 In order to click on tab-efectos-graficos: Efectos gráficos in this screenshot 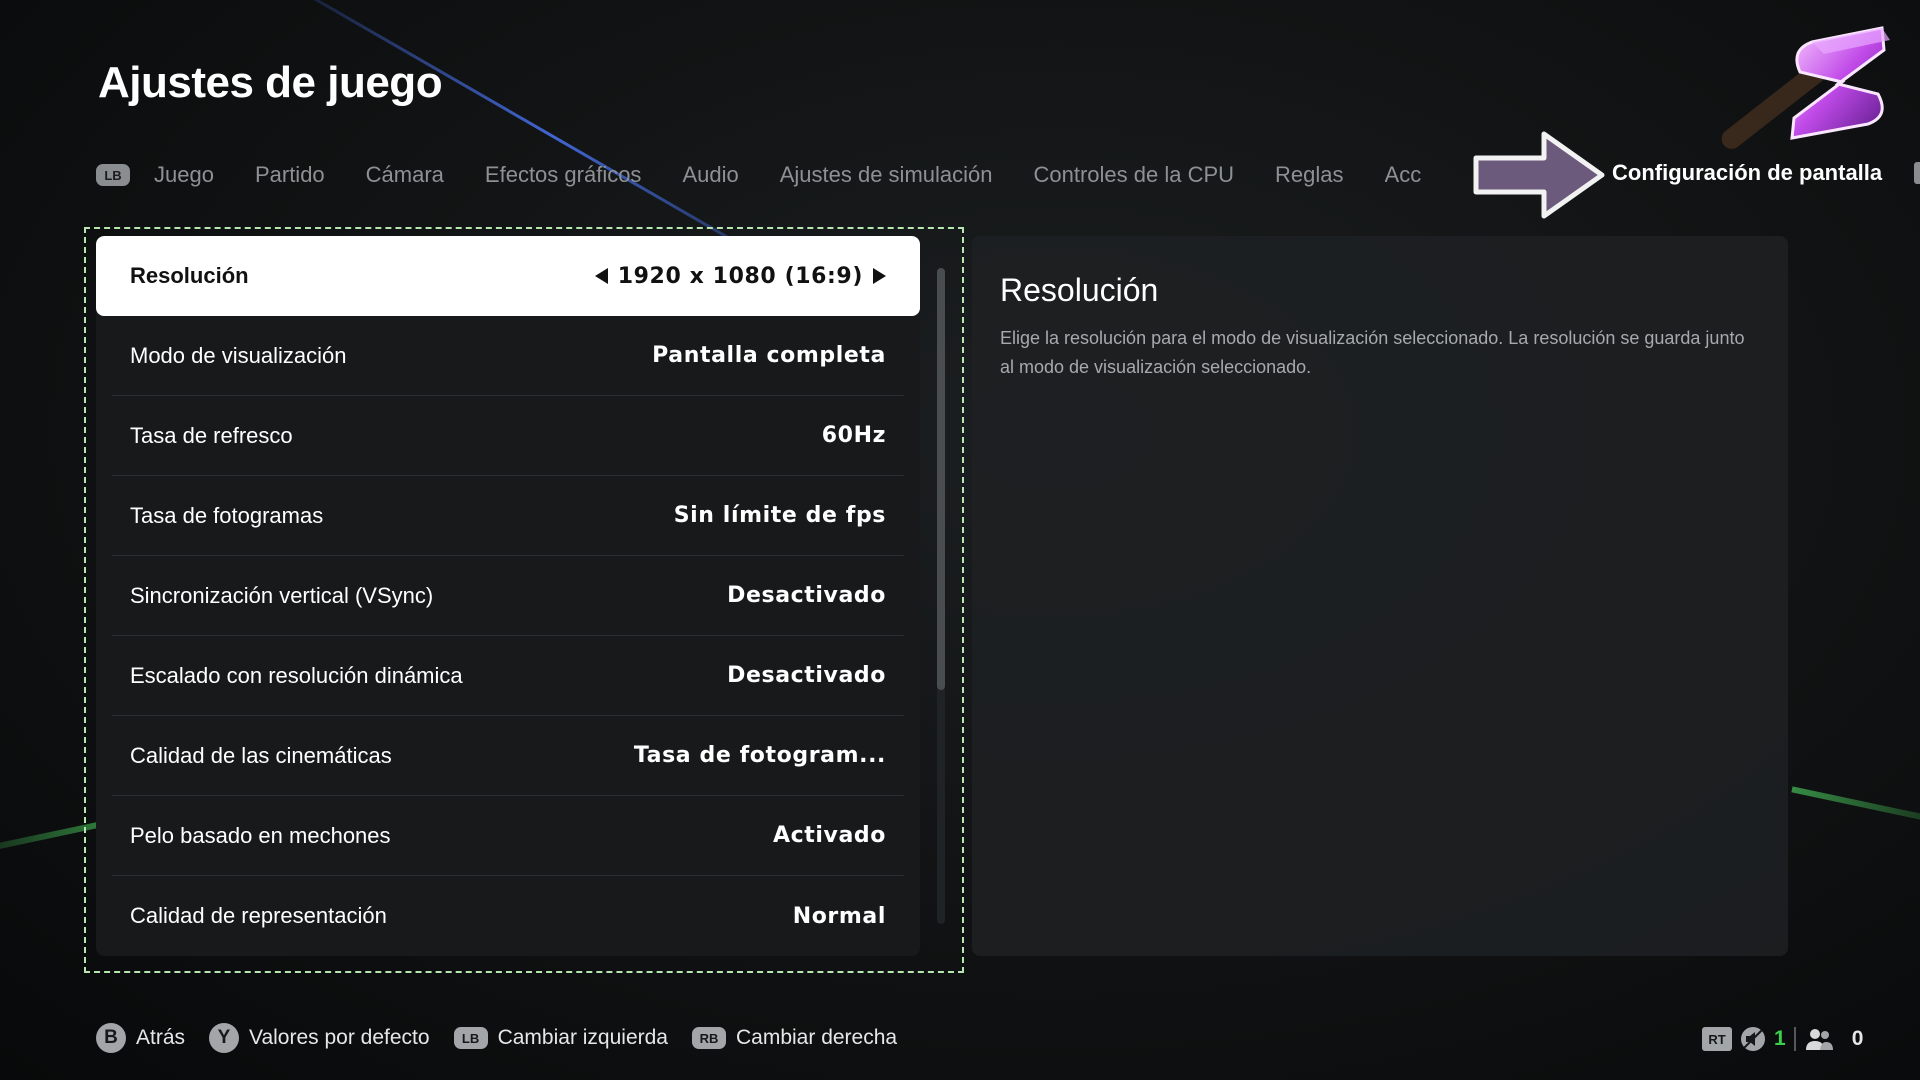, I will do `click(563, 175)`.